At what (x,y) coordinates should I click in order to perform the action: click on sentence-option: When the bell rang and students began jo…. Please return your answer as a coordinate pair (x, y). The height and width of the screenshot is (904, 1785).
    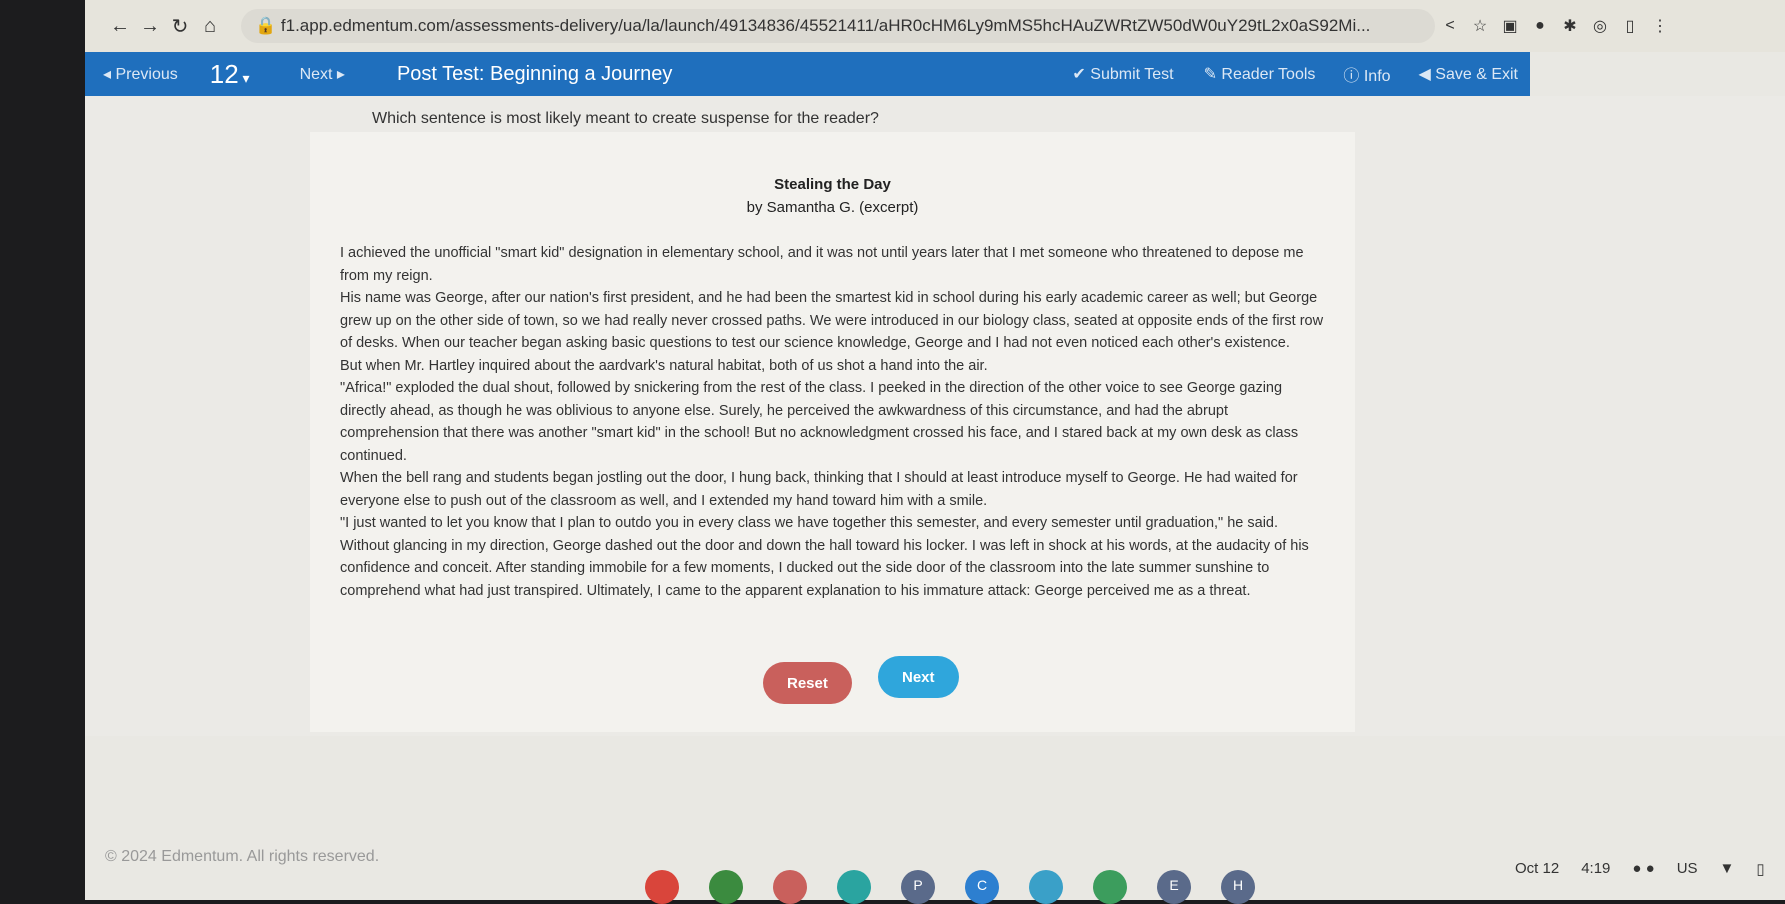
    Looking at the image, I should click on (832, 489).